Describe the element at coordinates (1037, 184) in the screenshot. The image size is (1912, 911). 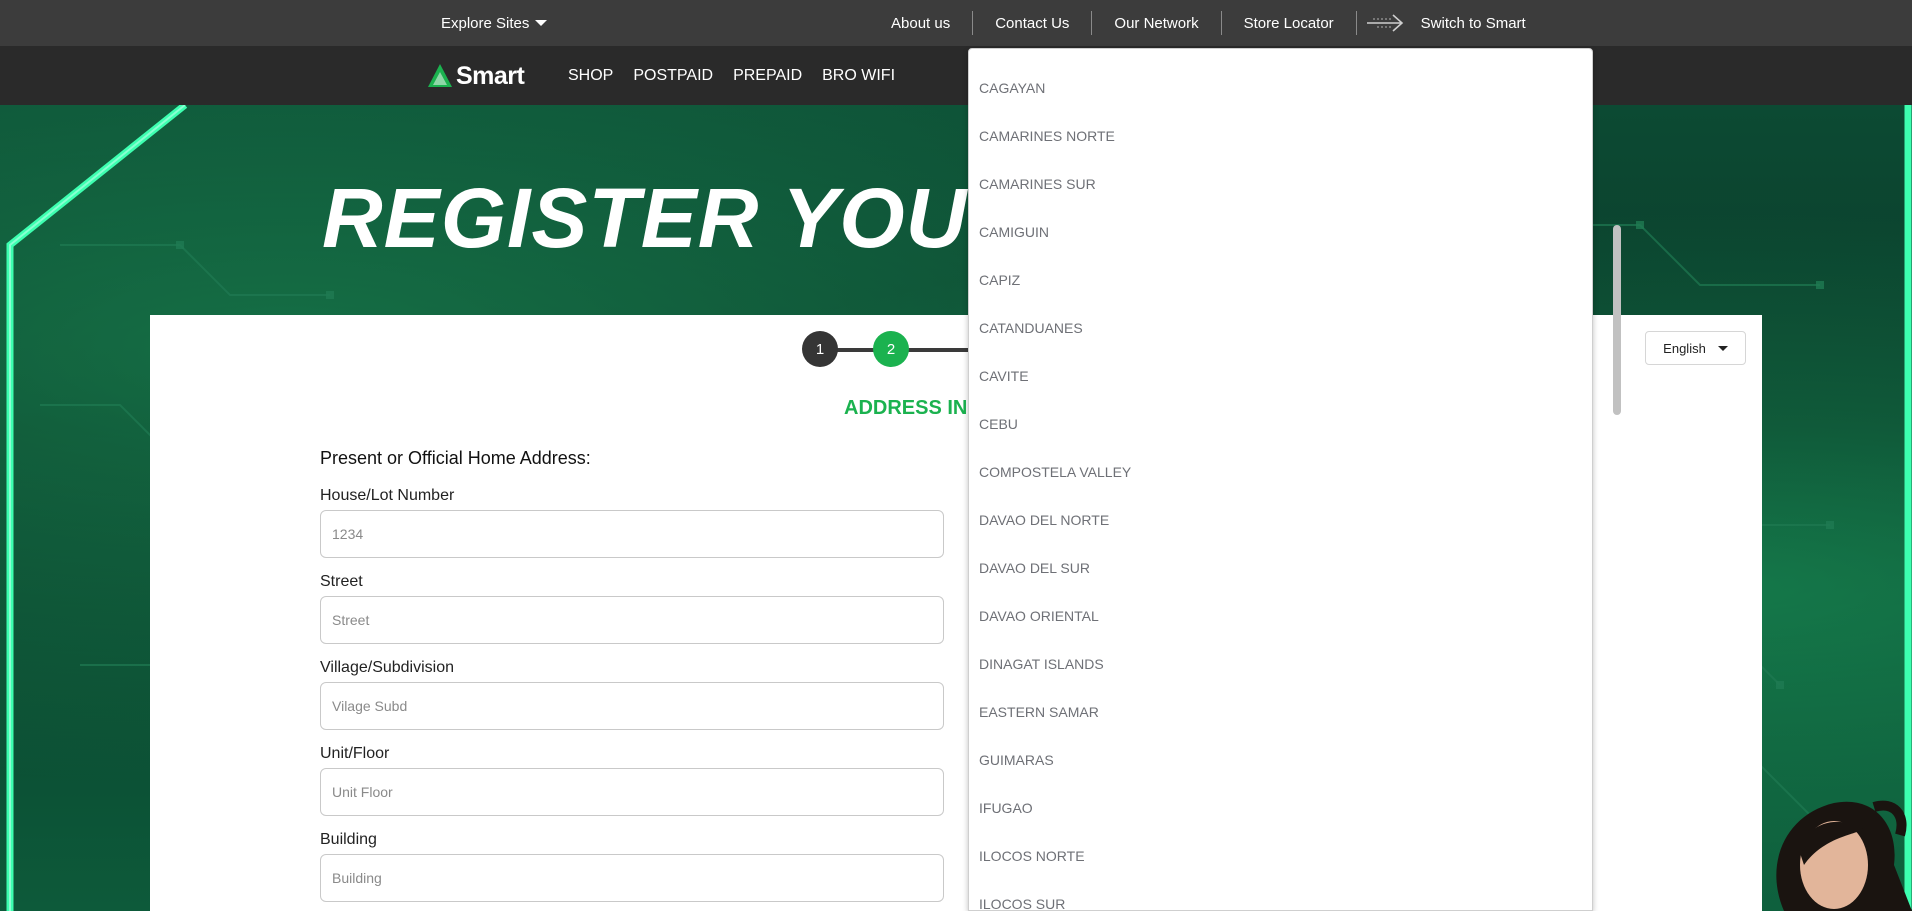
I see `province-option: CAMARINES SUR` at that location.